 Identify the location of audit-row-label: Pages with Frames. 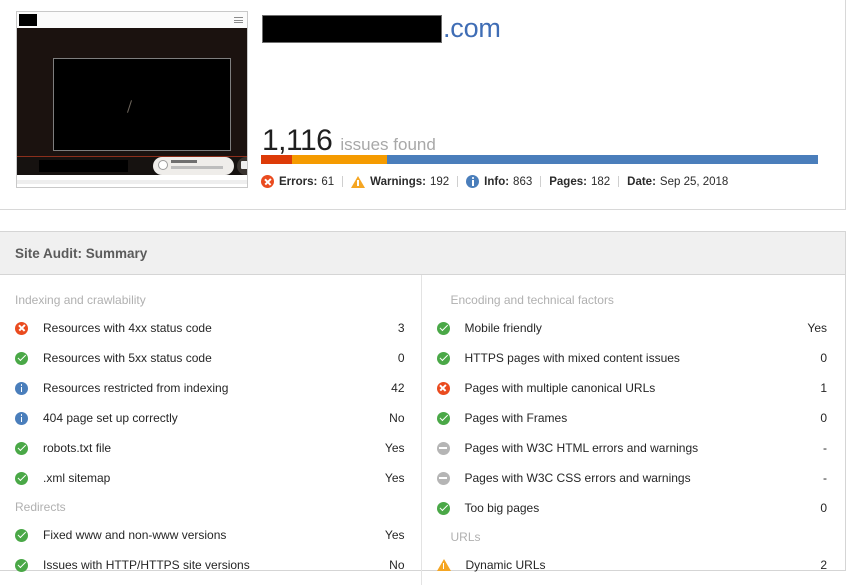
(516, 418).